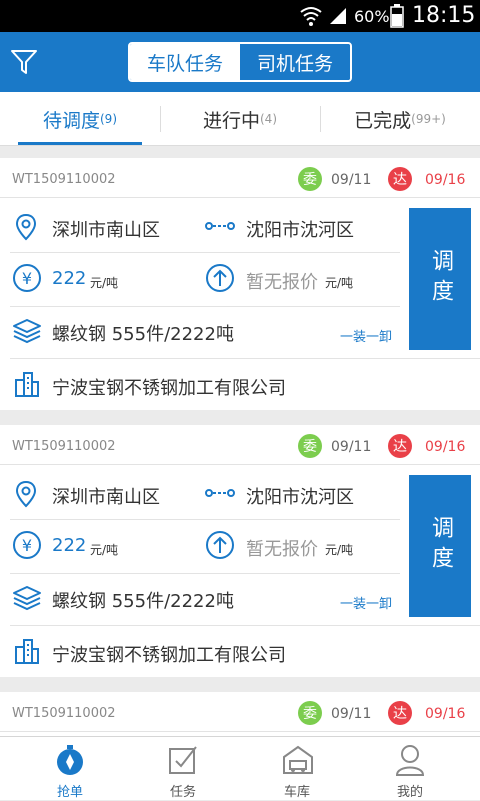 This screenshot has height=801, width=480. What do you see at coordinates (397, 16) in the screenshot?
I see `battery-icon` at bounding box center [397, 16].